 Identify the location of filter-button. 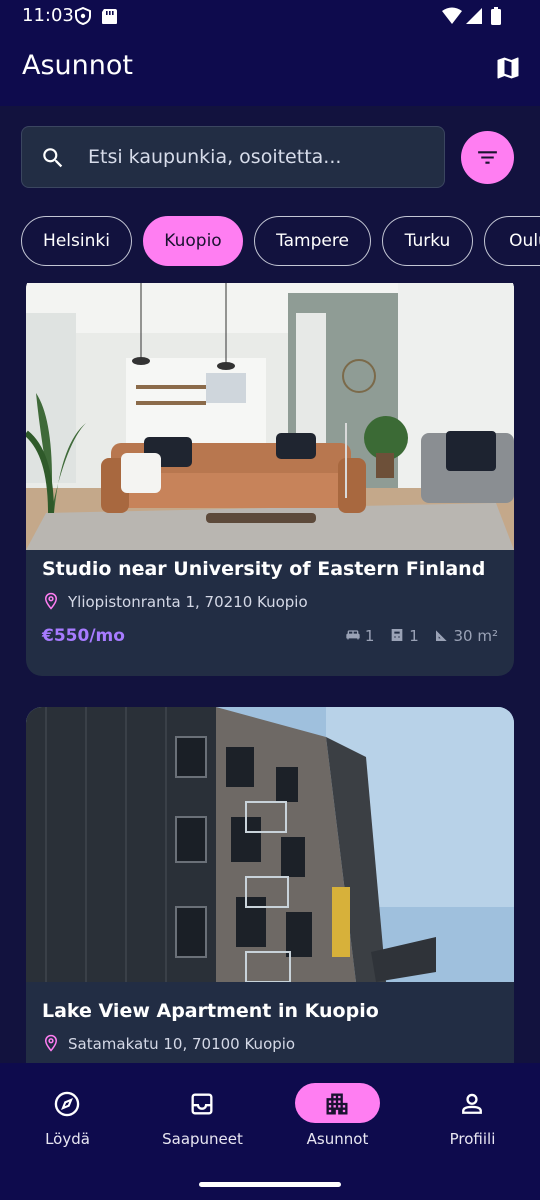
(487, 157).